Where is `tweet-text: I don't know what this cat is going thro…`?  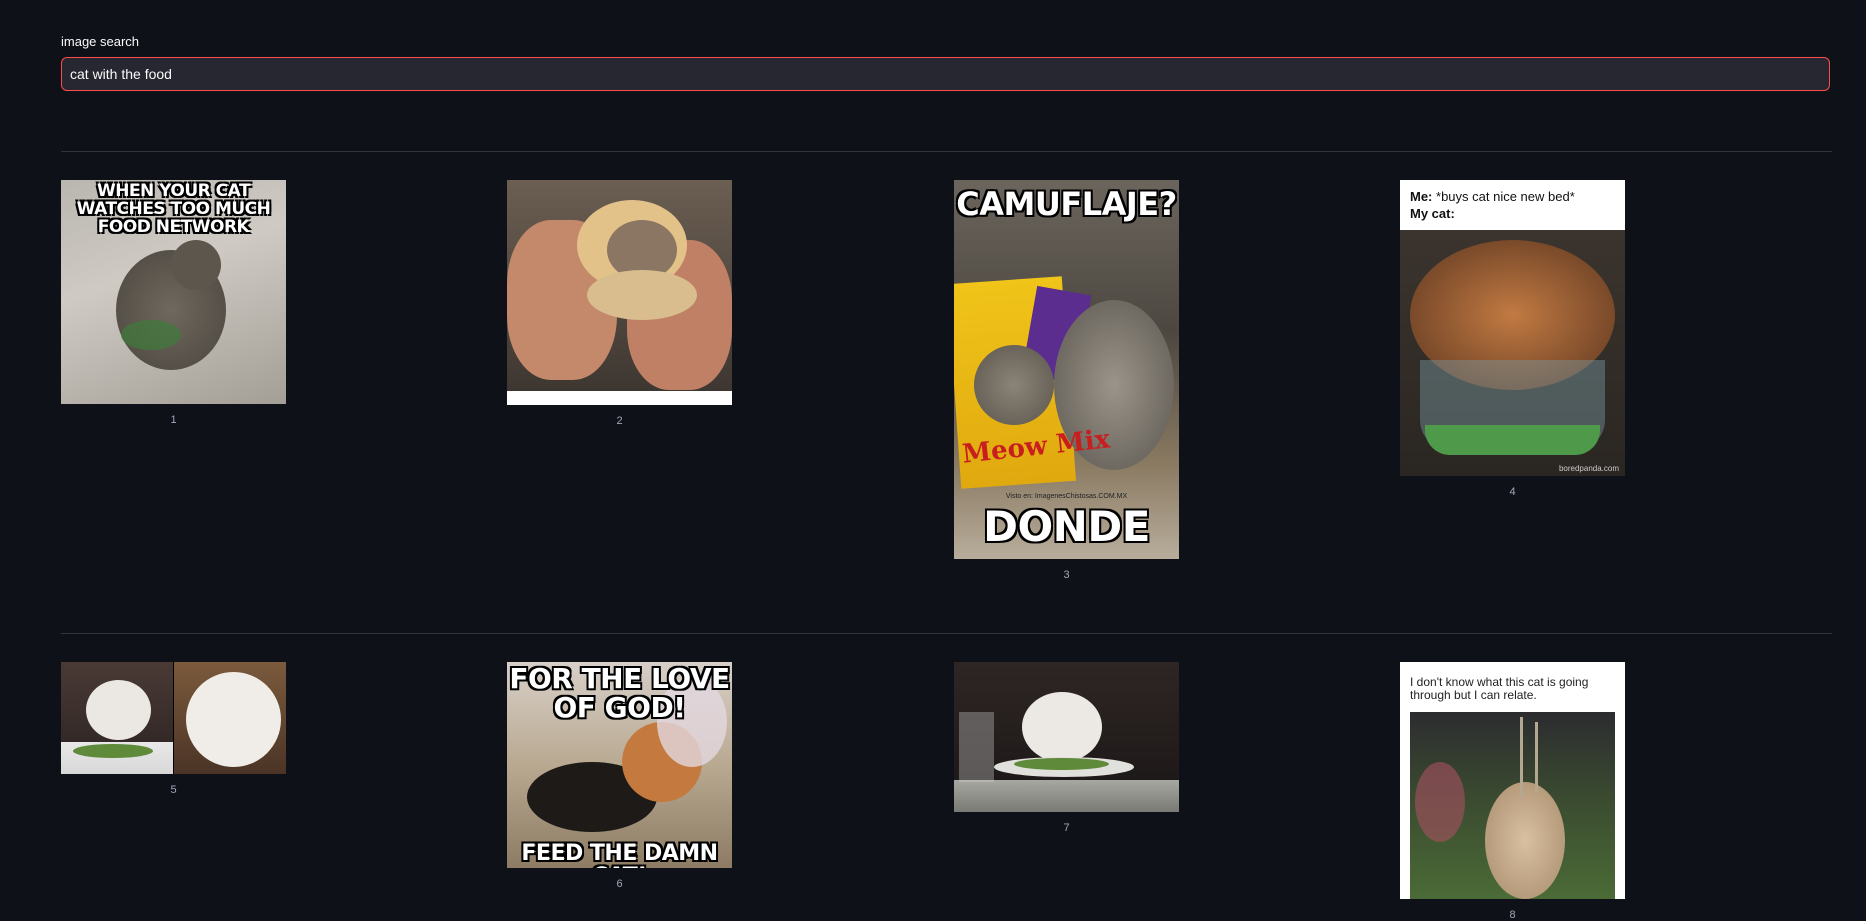 tweet-text: I don't know what this cat is going thro… is located at coordinates (1499, 688).